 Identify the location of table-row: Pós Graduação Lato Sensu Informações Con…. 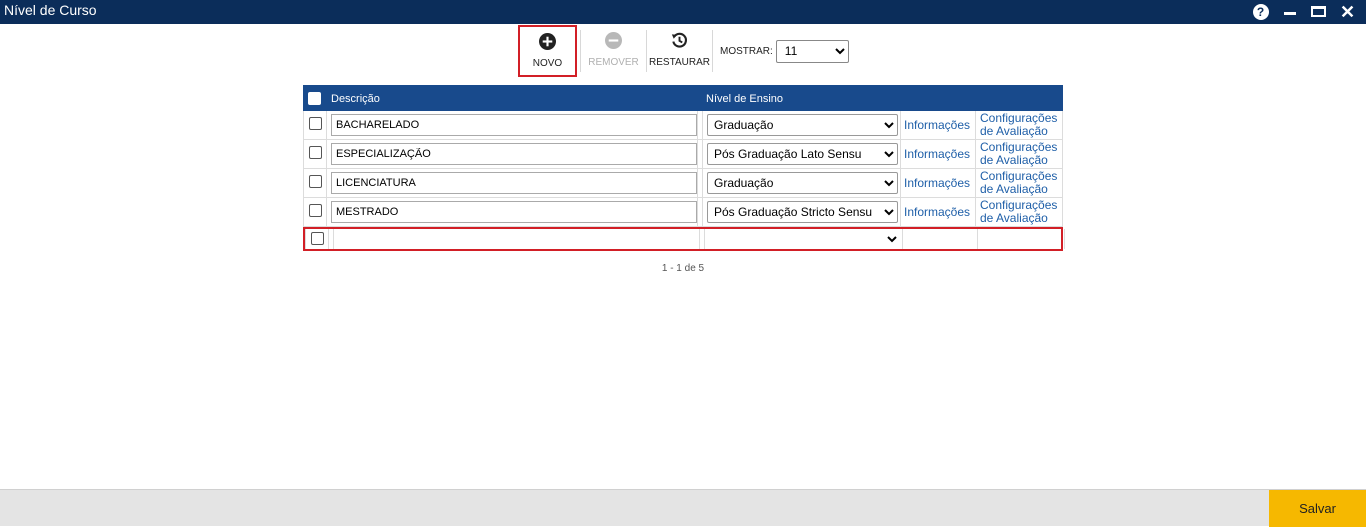
(683, 154).